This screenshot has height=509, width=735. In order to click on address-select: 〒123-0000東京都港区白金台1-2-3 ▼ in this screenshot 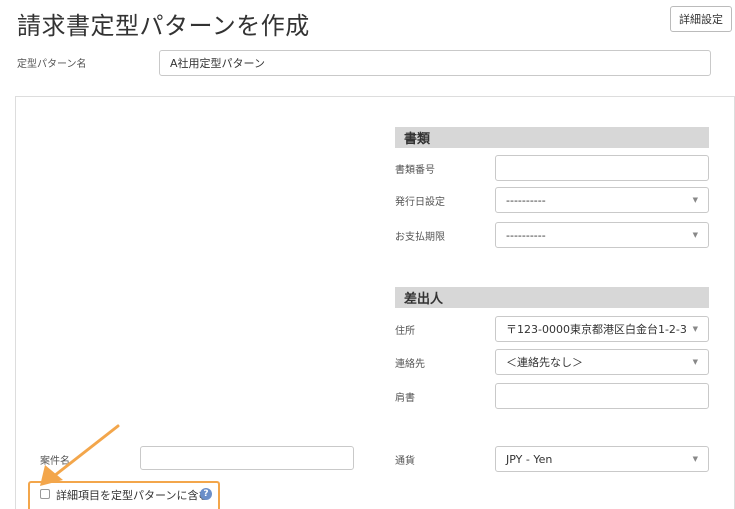, I will do `click(602, 329)`.